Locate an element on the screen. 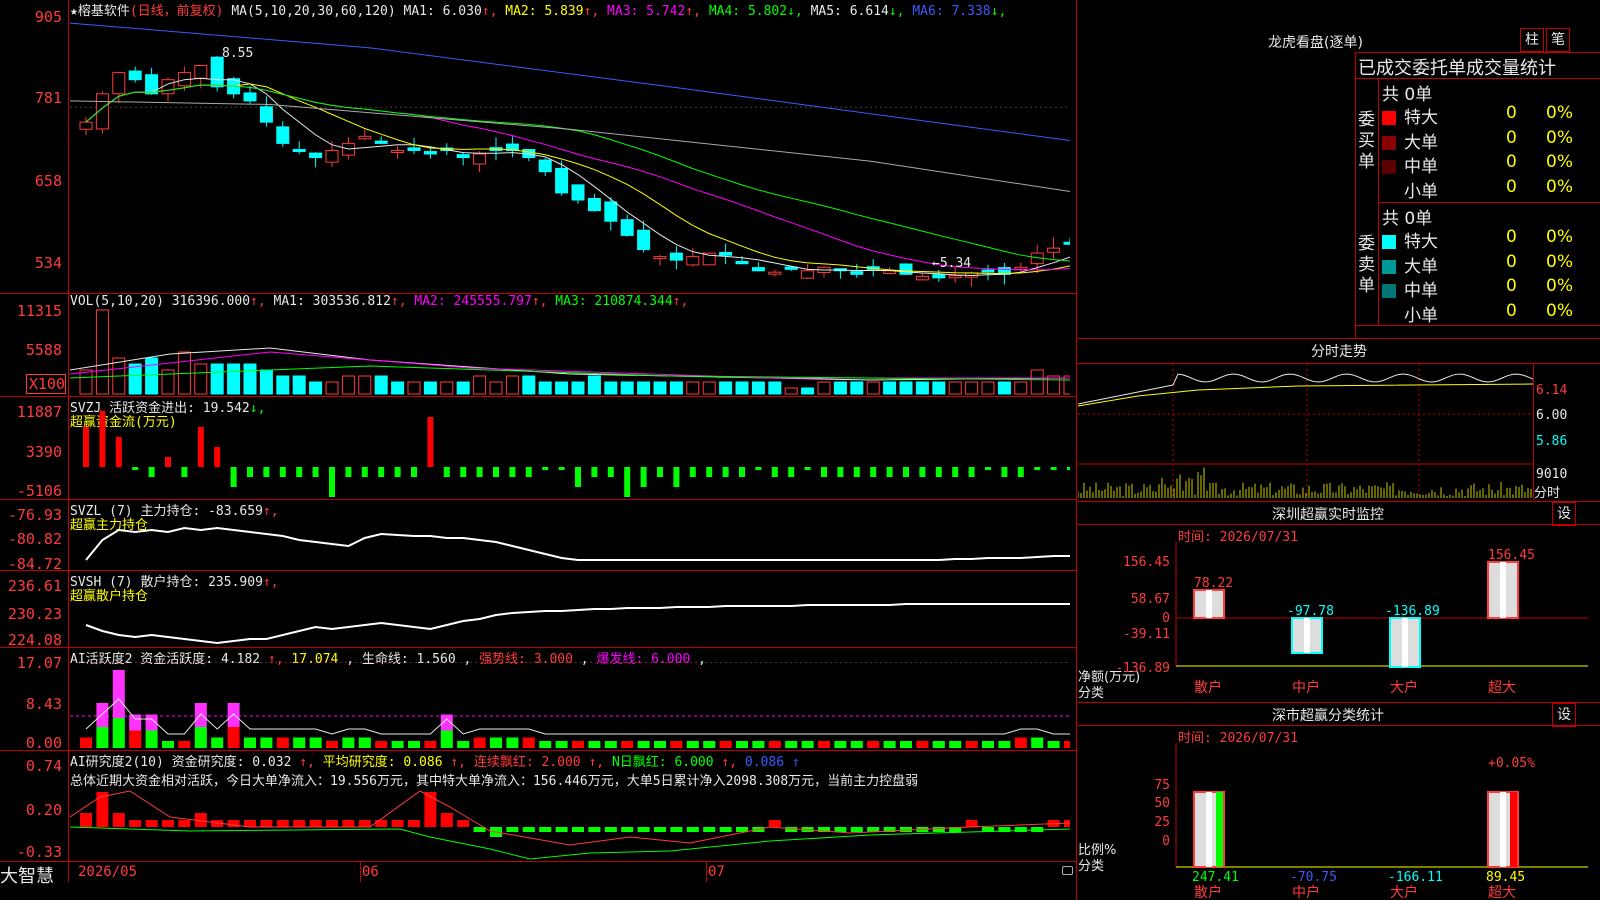  price-tick: 905 is located at coordinates (48, 17).